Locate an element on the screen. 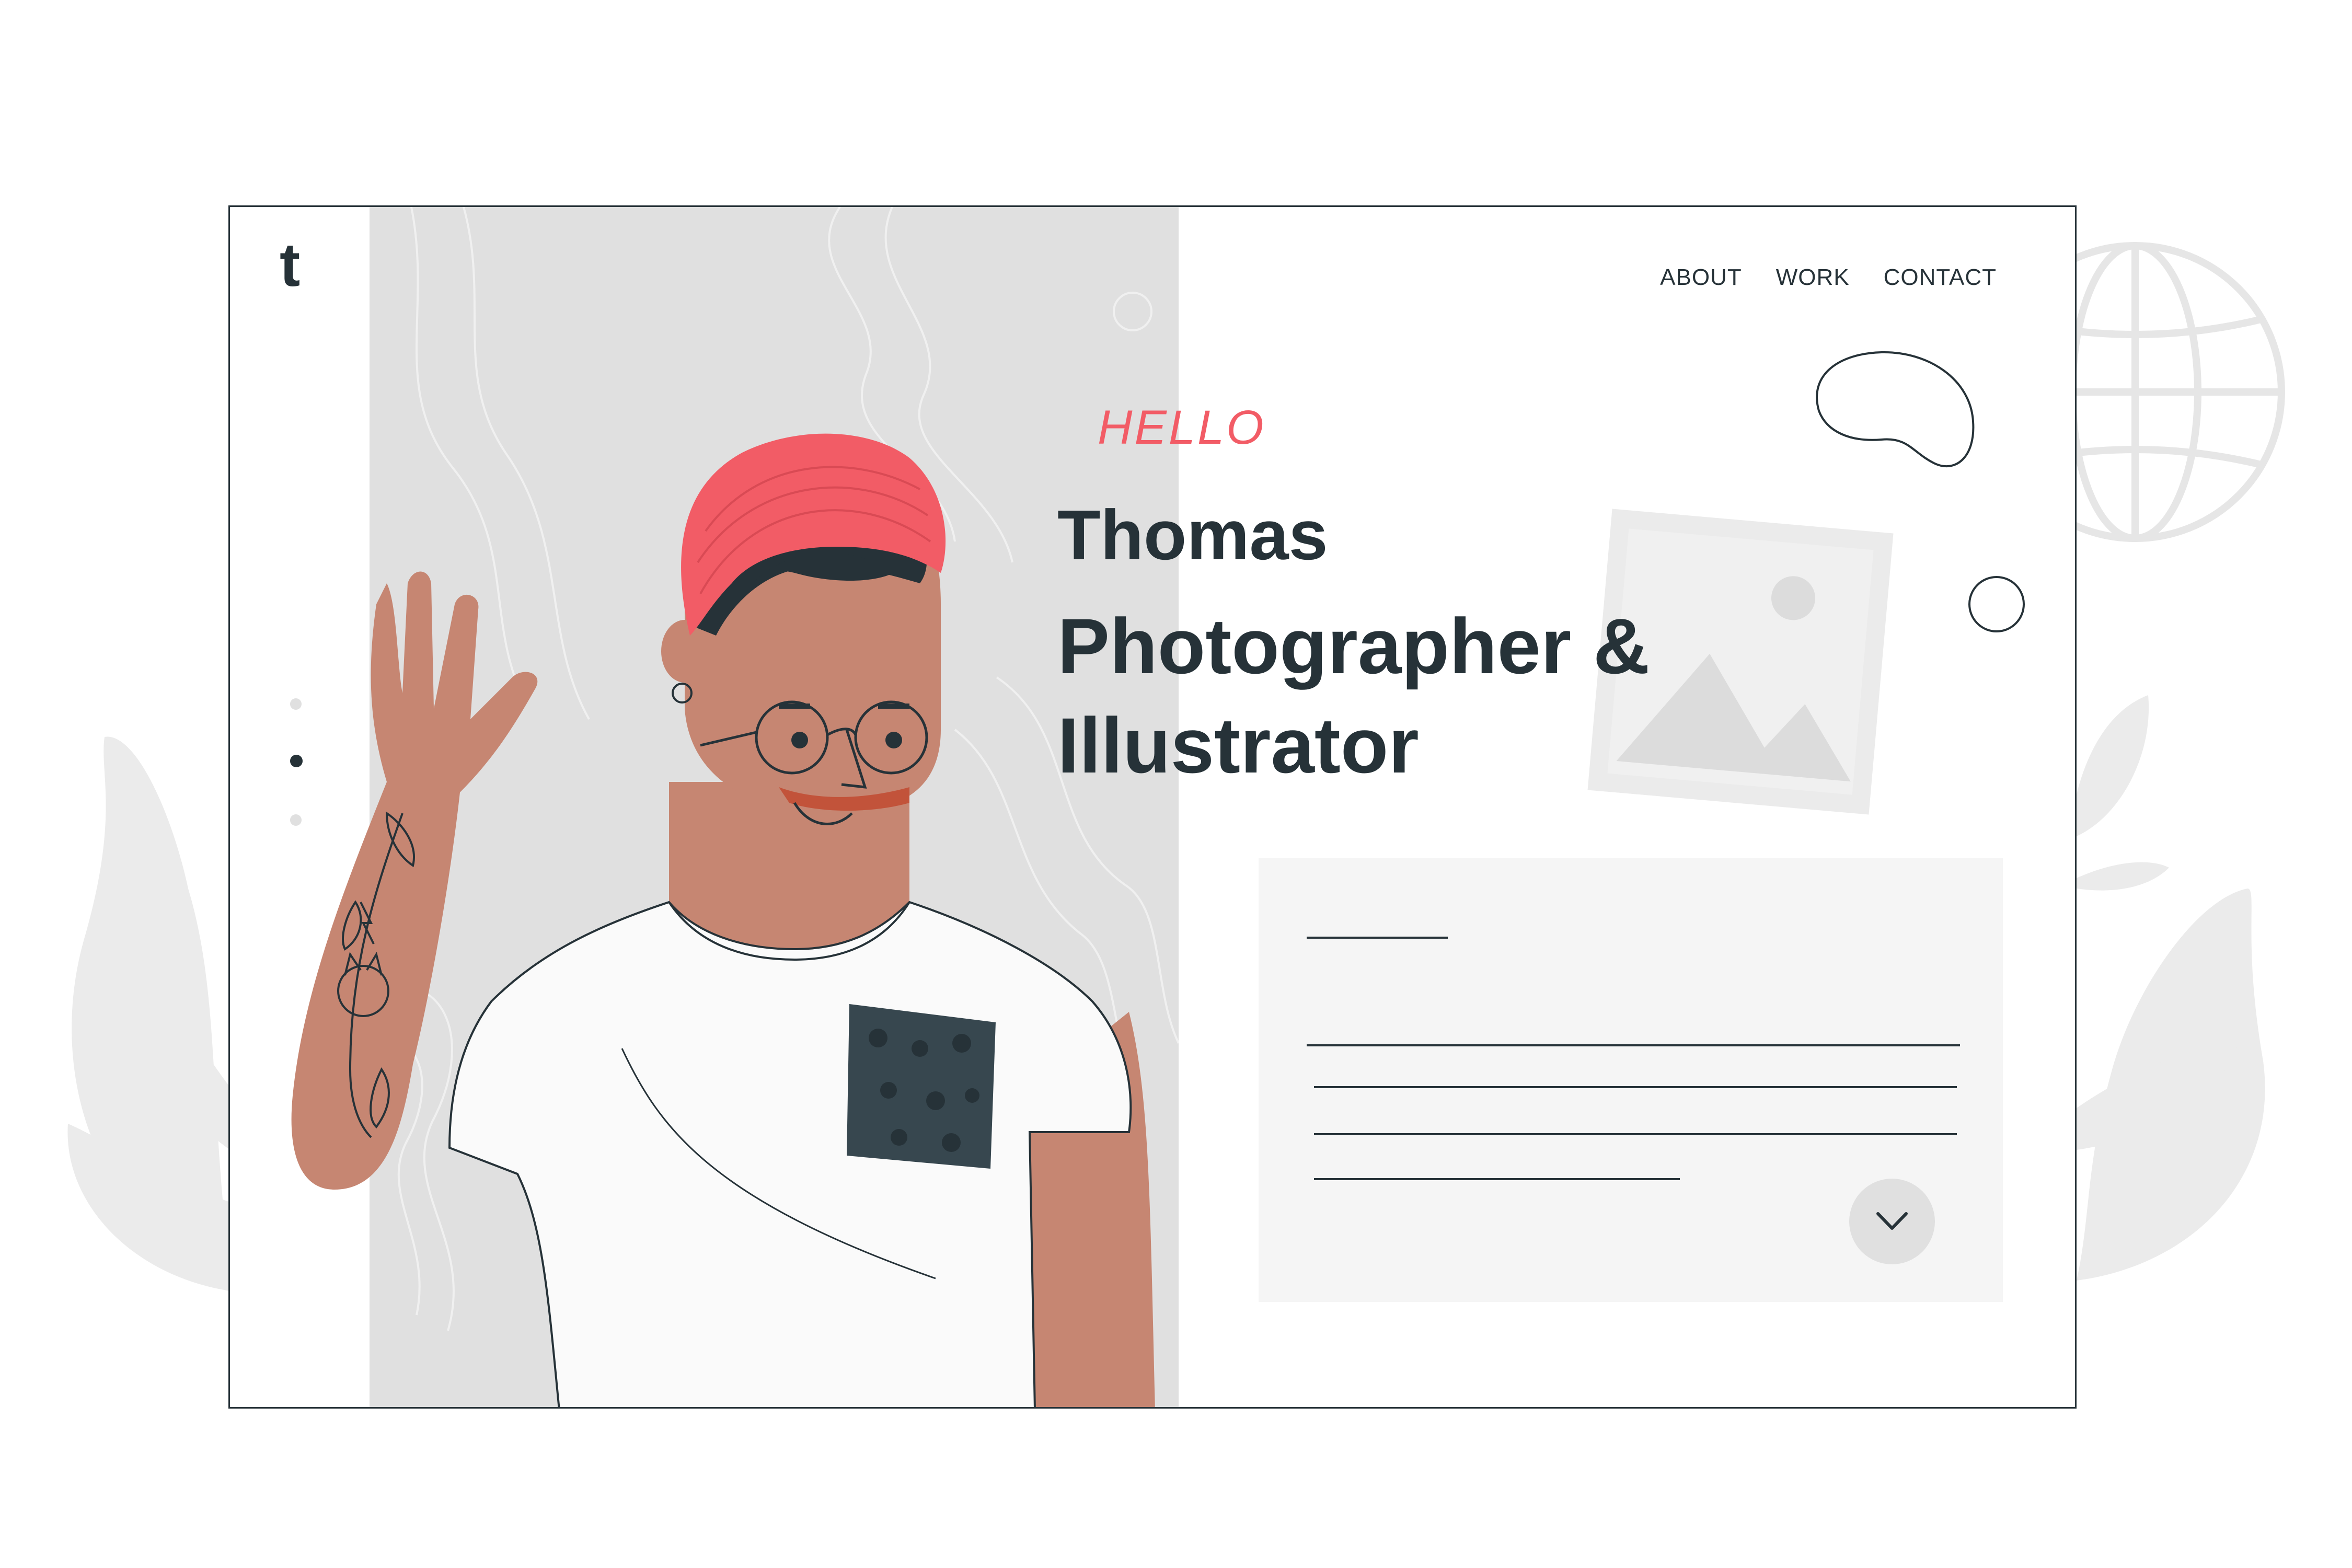  about-card is located at coordinates (1631, 1080).